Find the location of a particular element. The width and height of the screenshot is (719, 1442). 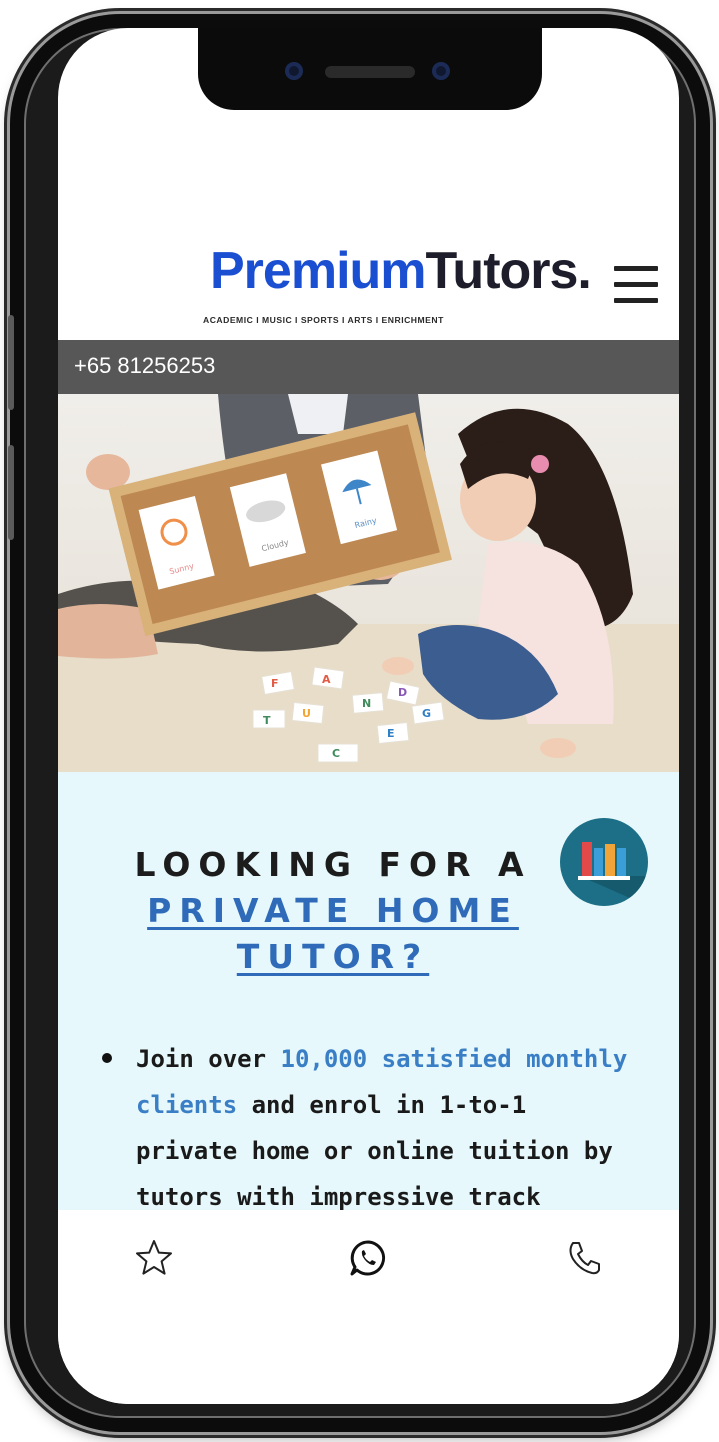

svg-text: T is located at coordinates (267, 720).